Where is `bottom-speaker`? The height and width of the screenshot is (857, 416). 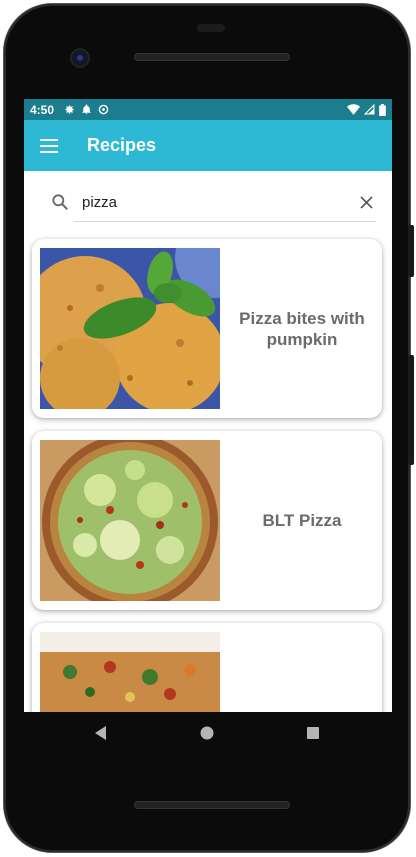 bottom-speaker is located at coordinates (212, 805).